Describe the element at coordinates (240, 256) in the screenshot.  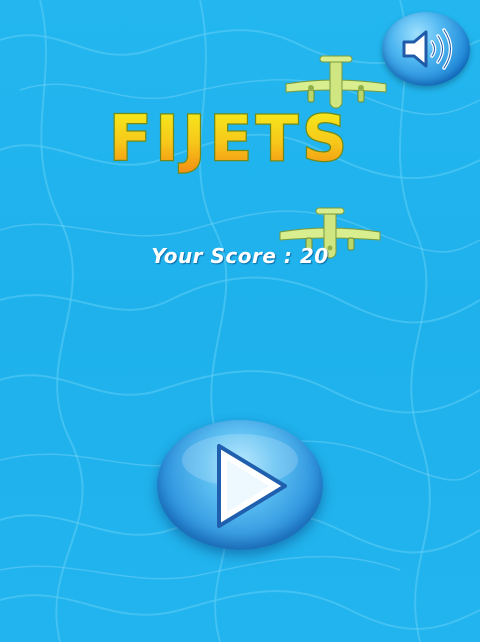
I see `score-display: Your Score : 20` at that location.